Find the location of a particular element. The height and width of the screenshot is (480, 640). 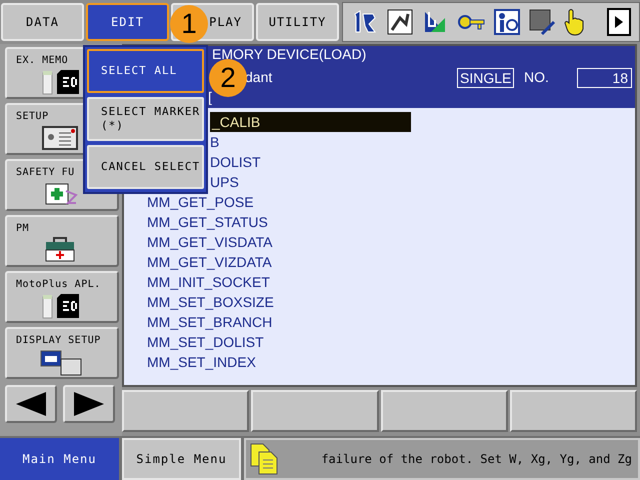

number-label: NO. is located at coordinates (536, 77).